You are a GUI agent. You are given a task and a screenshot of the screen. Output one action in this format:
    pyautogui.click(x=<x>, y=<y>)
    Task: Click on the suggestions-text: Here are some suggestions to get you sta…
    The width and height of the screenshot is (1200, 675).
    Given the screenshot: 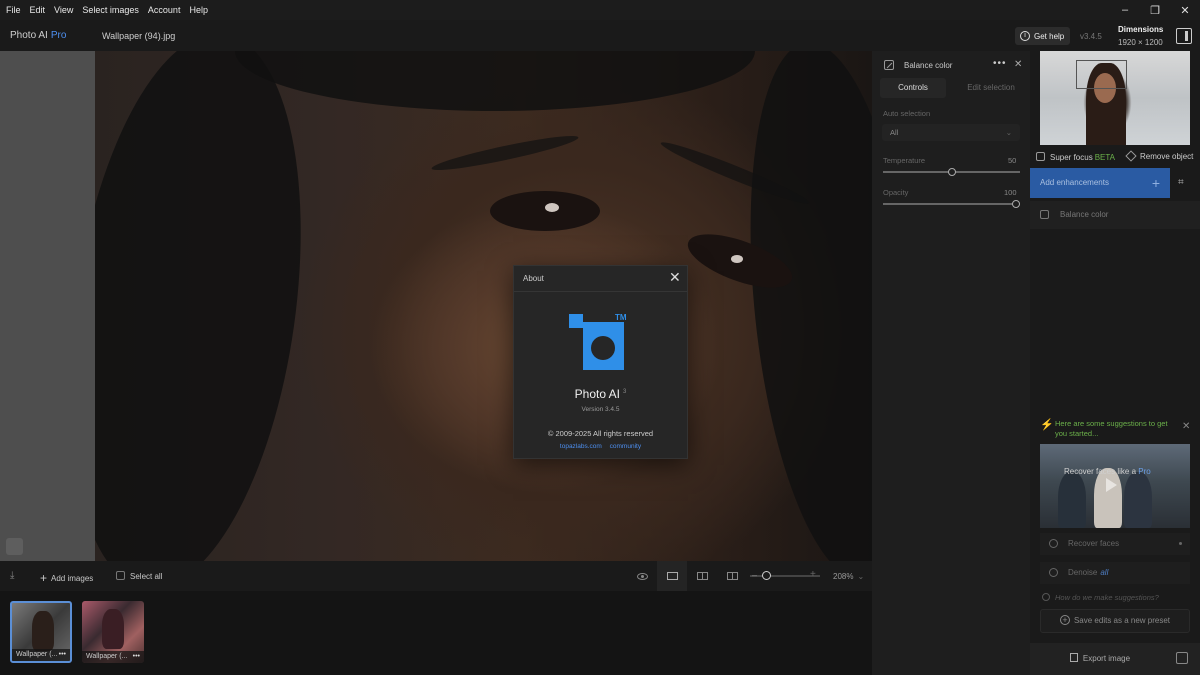 What is the action you would take?
    pyautogui.click(x=1111, y=428)
    